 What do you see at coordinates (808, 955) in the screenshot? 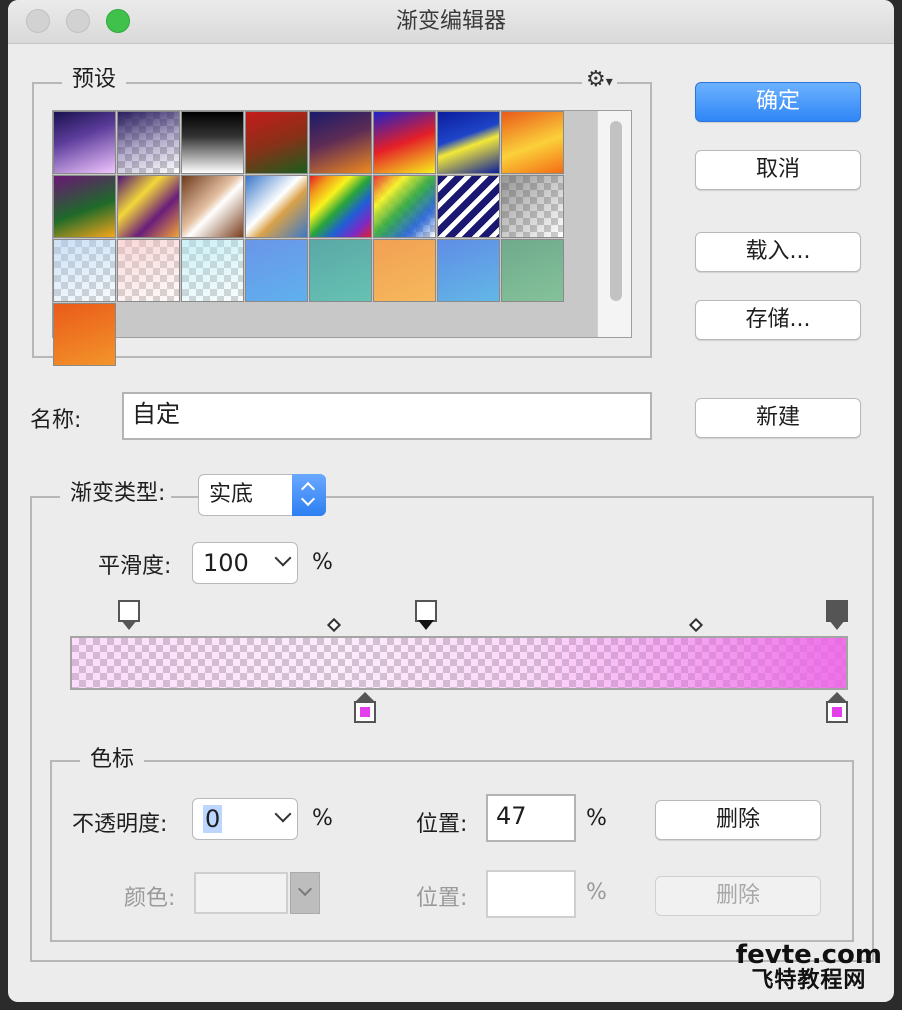
I see `watermark-line1: fevte.com` at bounding box center [808, 955].